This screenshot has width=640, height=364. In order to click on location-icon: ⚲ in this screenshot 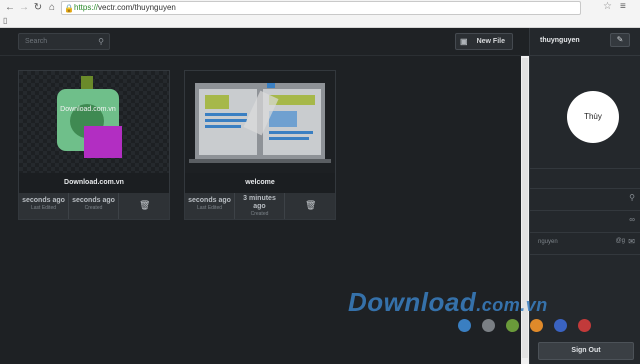, I will do `click(632, 197)`.